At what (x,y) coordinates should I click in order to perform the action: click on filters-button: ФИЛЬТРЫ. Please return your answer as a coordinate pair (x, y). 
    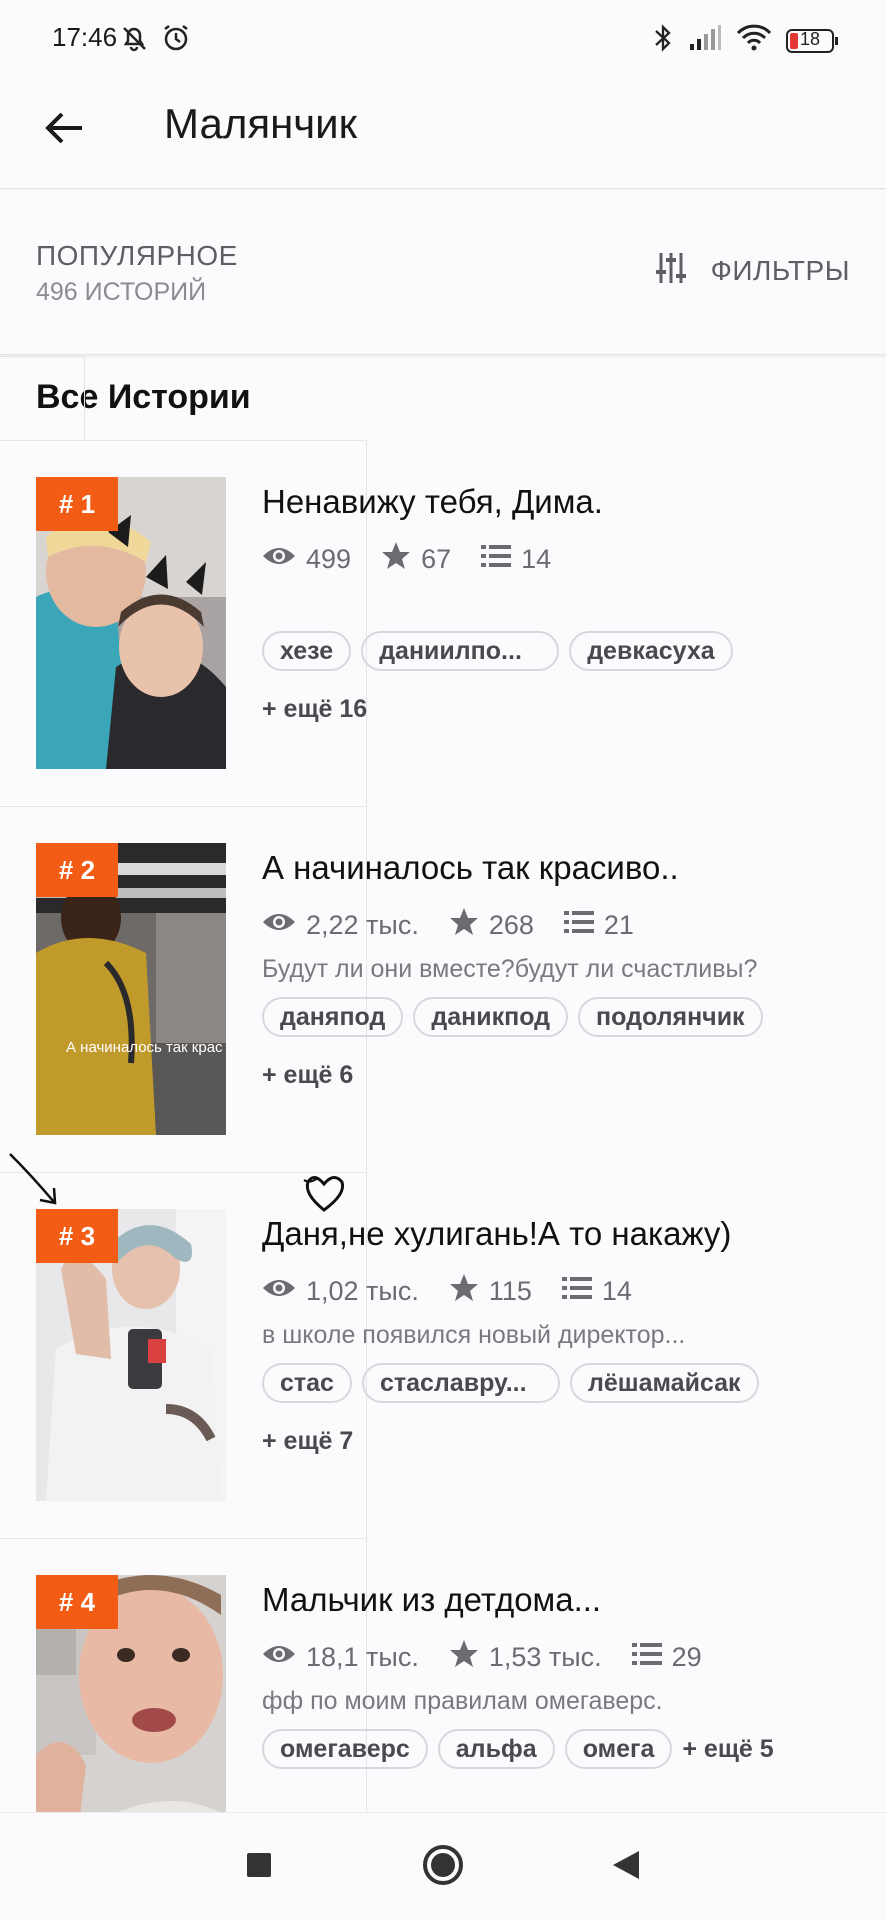
    Looking at the image, I should click on (751, 270).